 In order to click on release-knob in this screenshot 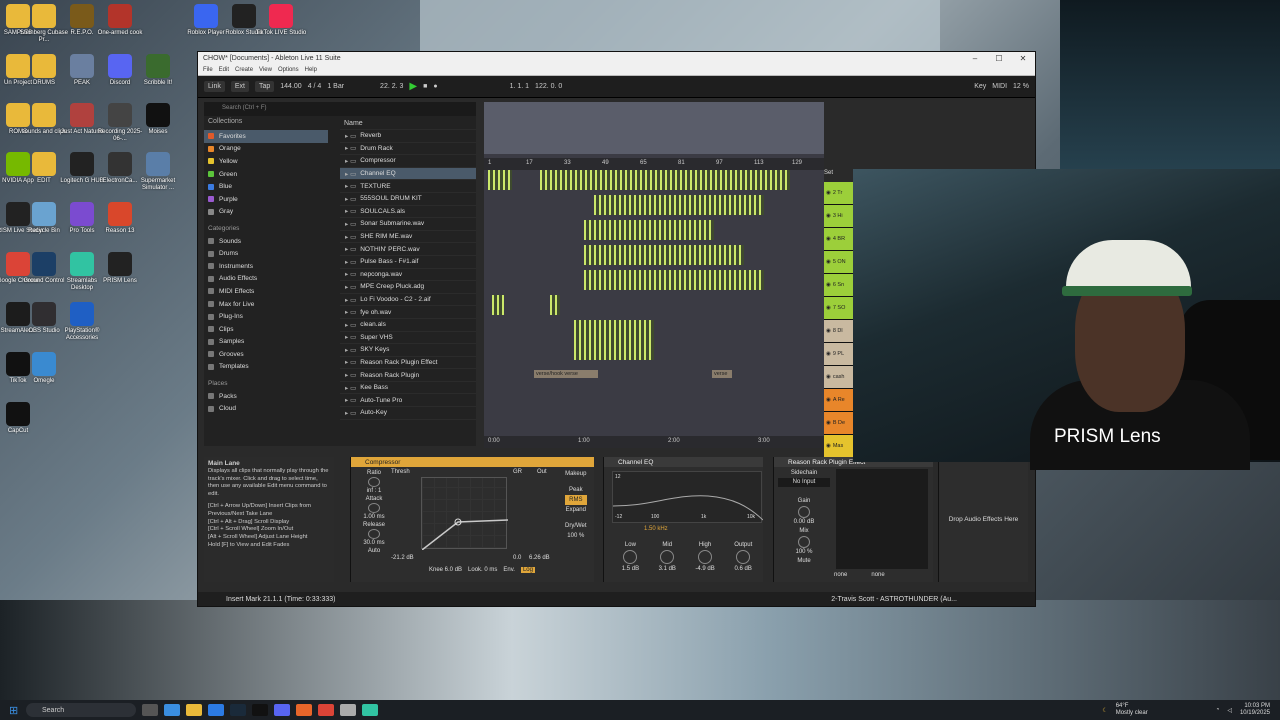, I will do `click(374, 534)`.